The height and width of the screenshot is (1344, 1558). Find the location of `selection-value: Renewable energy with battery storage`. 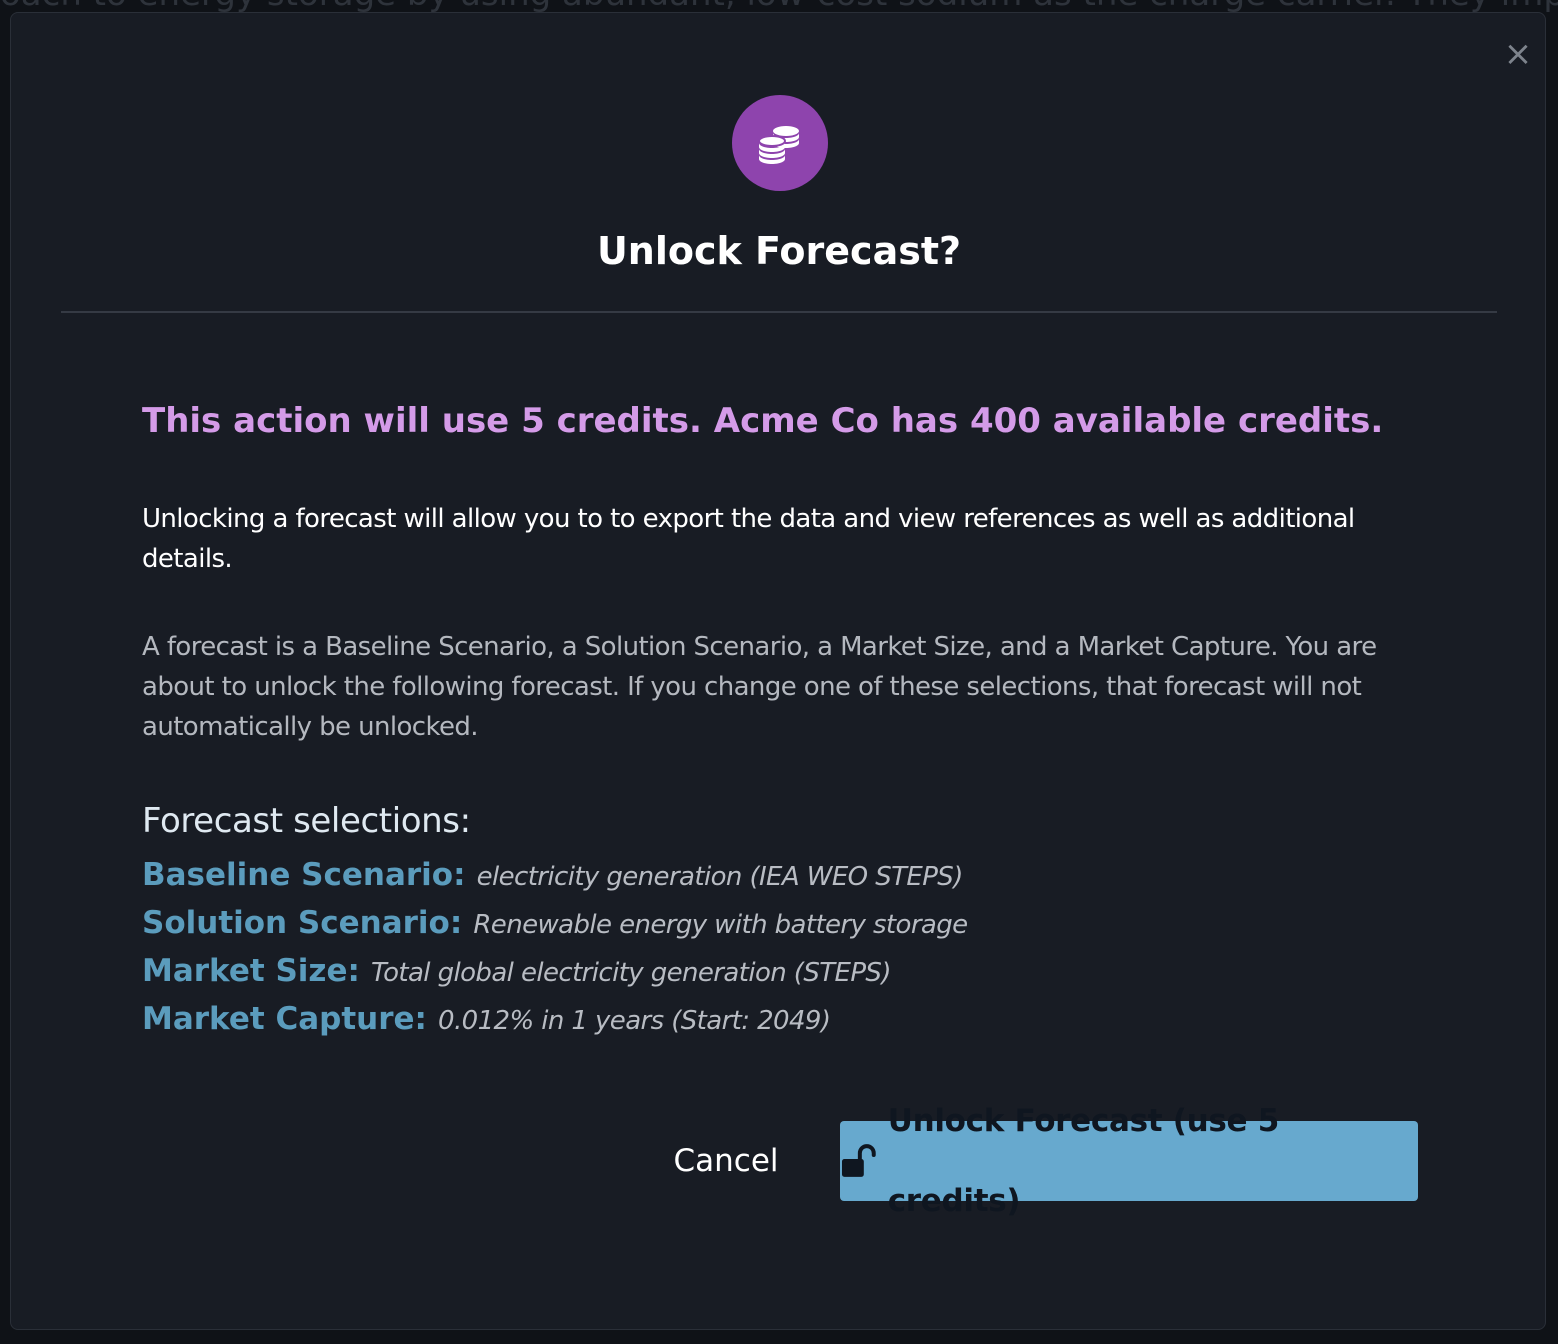

selection-value: Renewable energy with battery storage is located at coordinates (720, 925).